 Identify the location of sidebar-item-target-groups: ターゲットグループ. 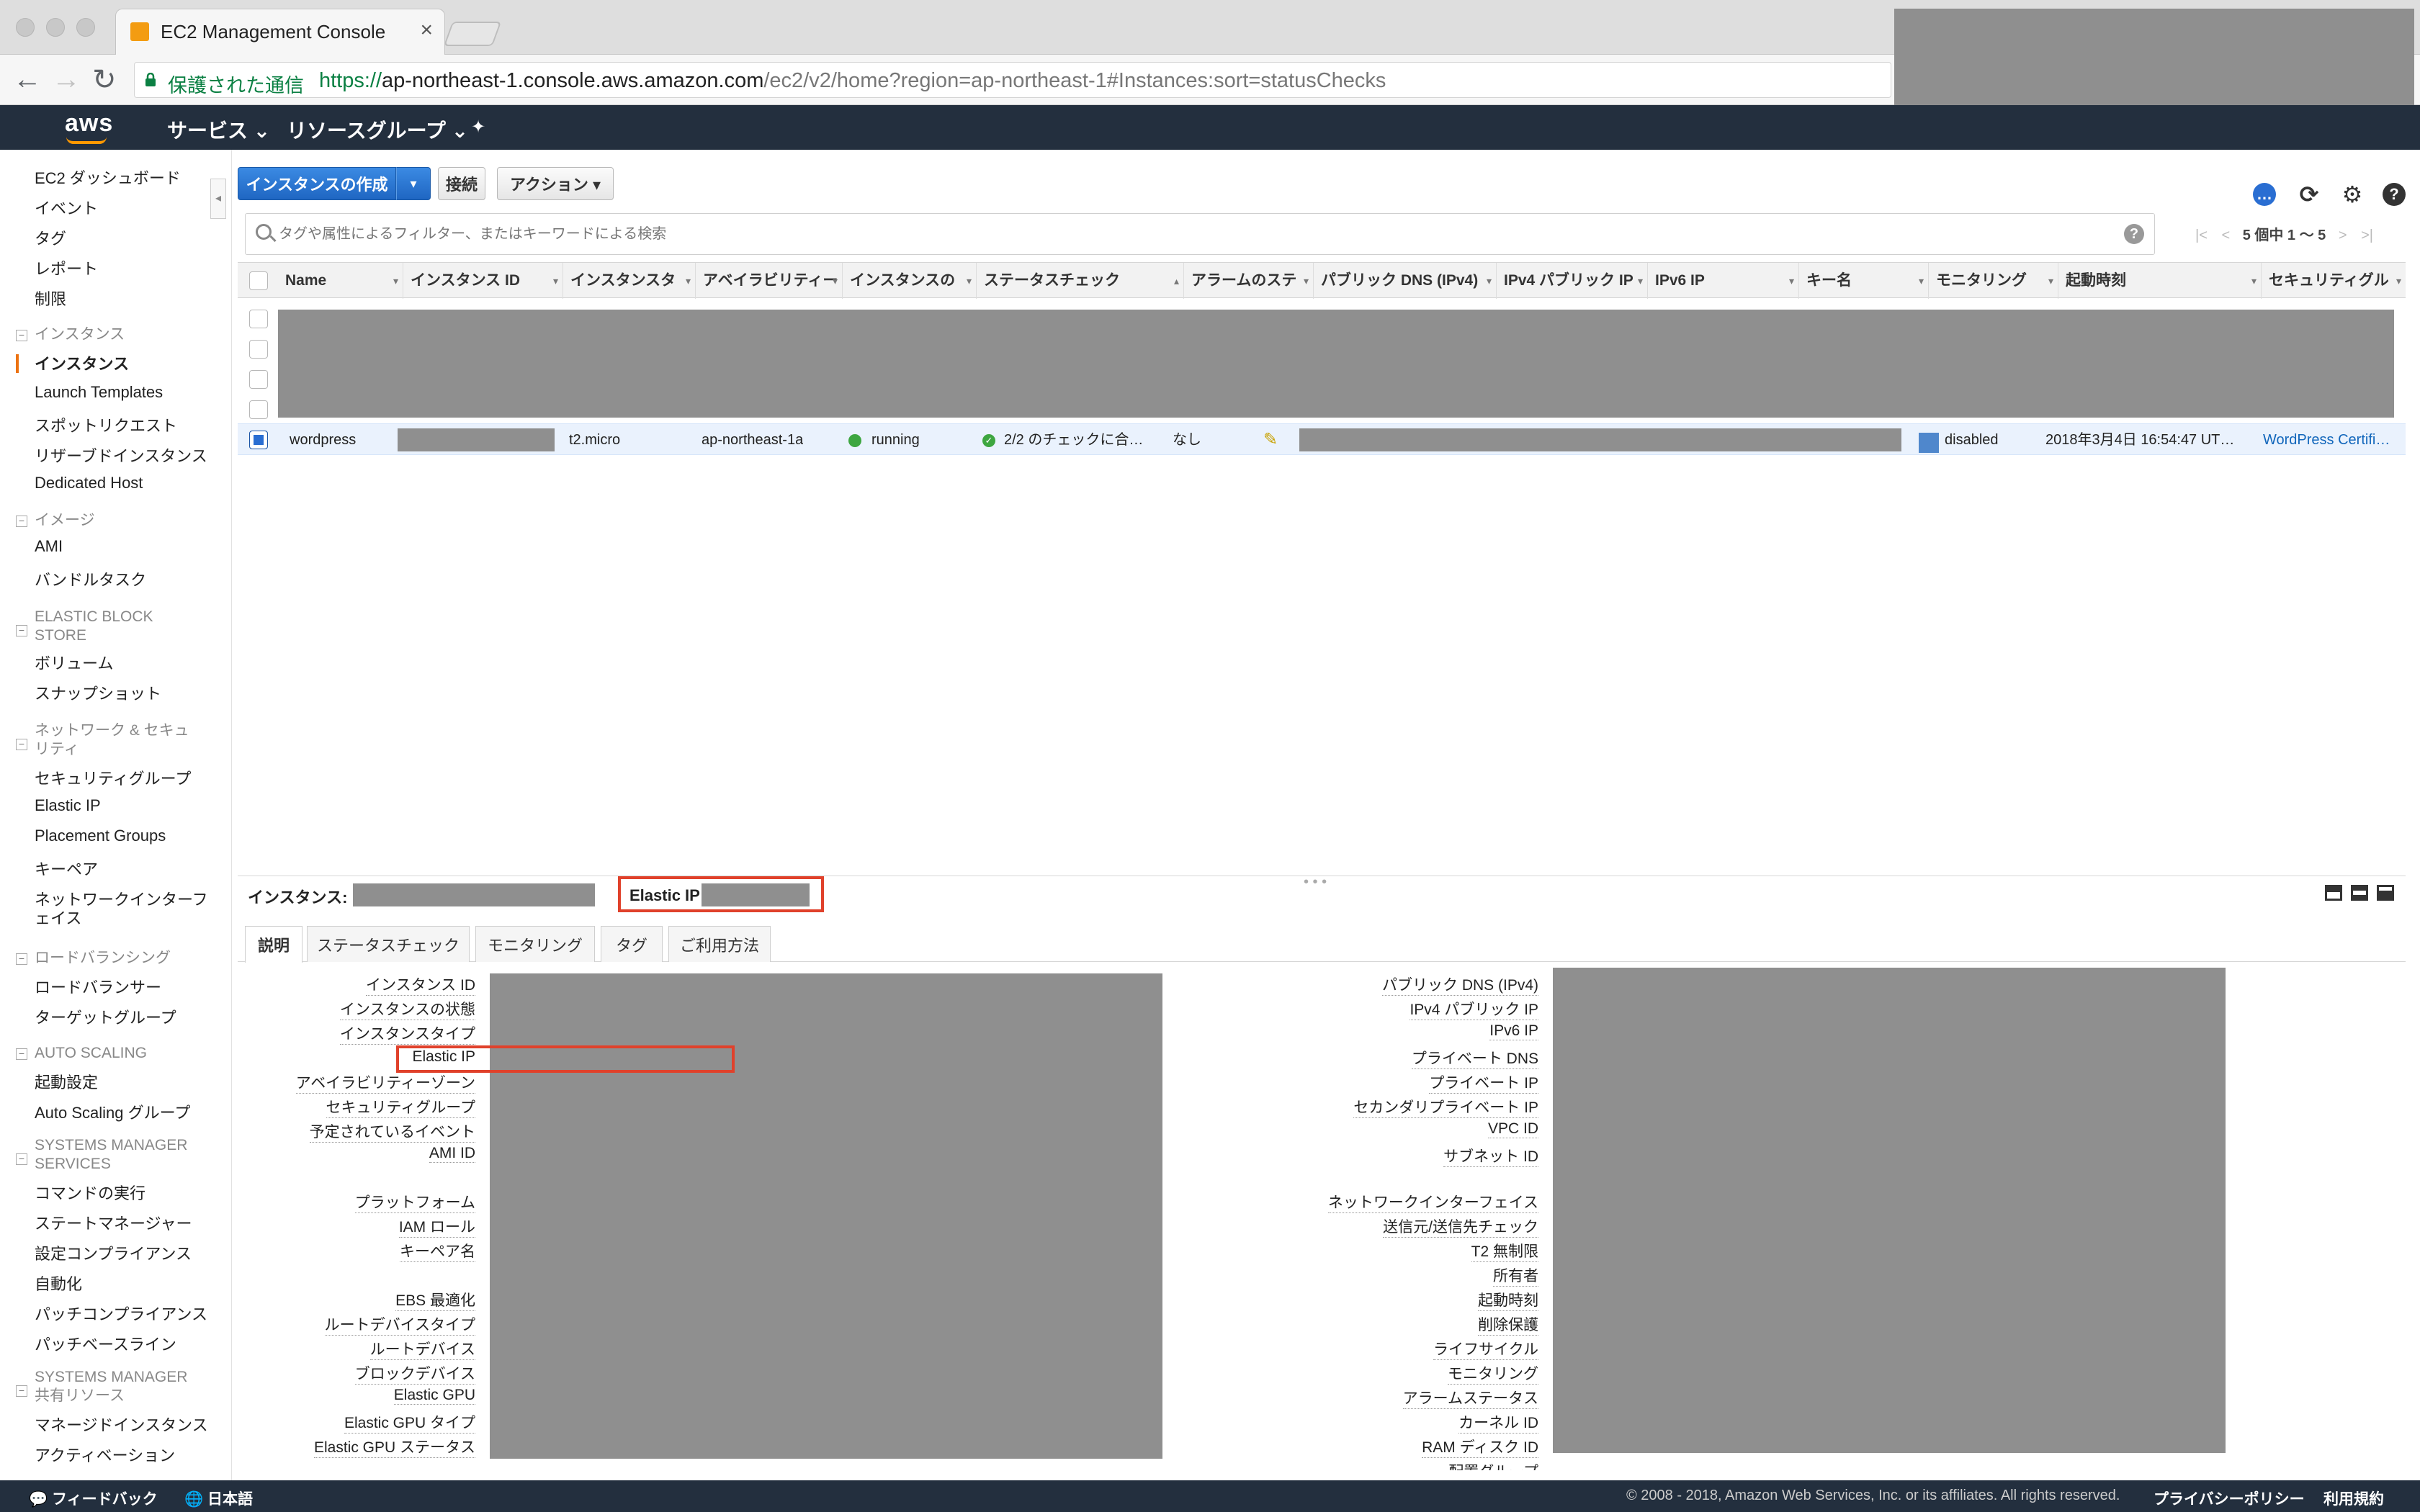
(105, 1016).